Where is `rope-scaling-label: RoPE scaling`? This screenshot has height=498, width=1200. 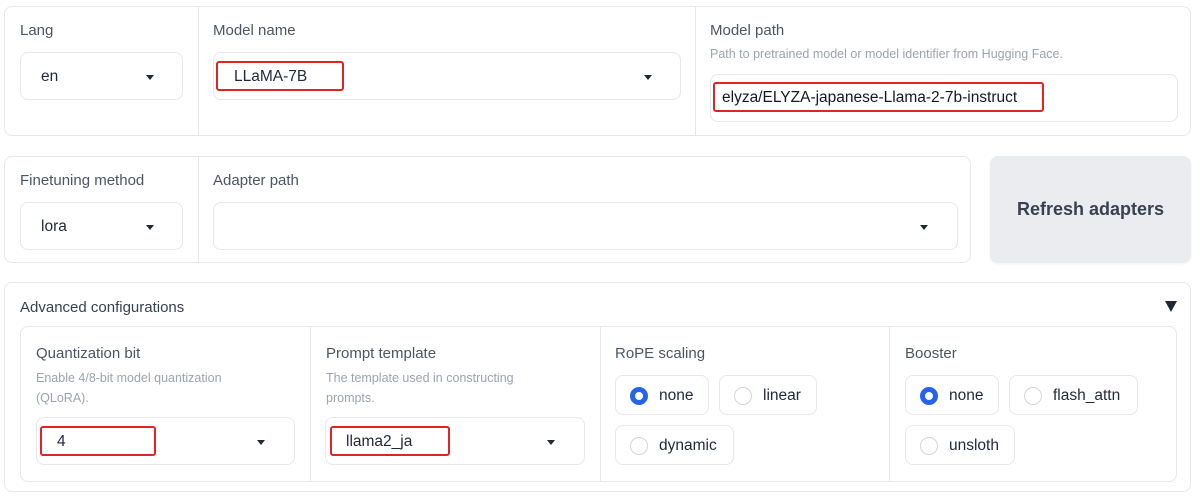 rope-scaling-label: RoPE scaling is located at coordinates (660, 353).